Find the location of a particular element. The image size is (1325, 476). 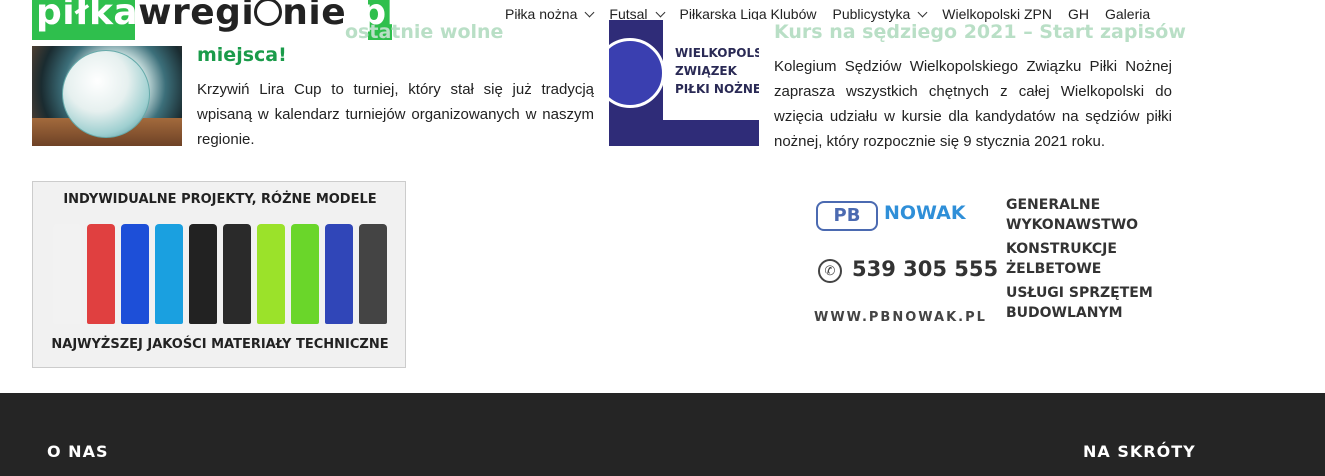

service-line: WYKONAWSTWO is located at coordinates (1072, 225).